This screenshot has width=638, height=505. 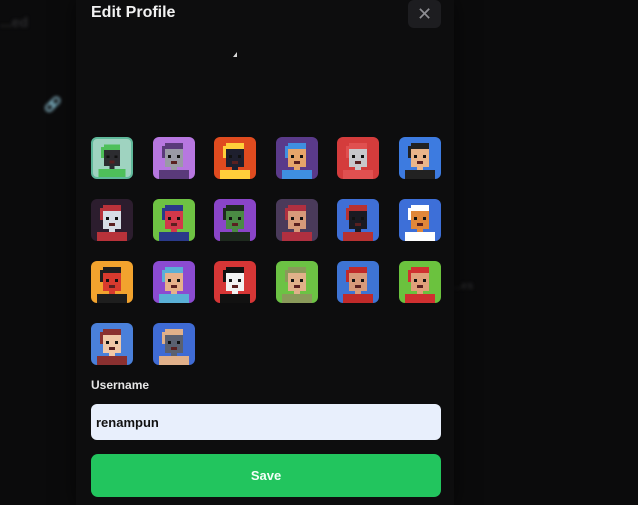 I want to click on avatar-option-red-devil, so click(x=112, y=282).